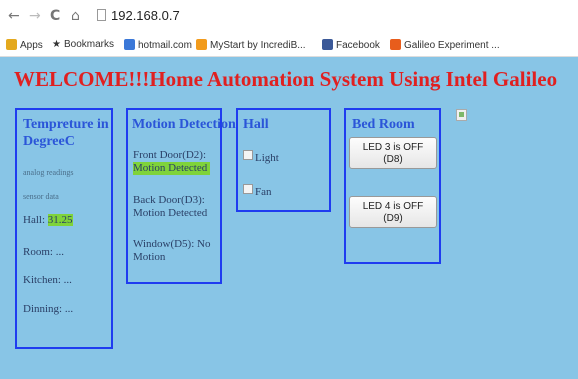 This screenshot has width=578, height=379. I want to click on hall-temperature-value: 31.25, so click(60, 220).